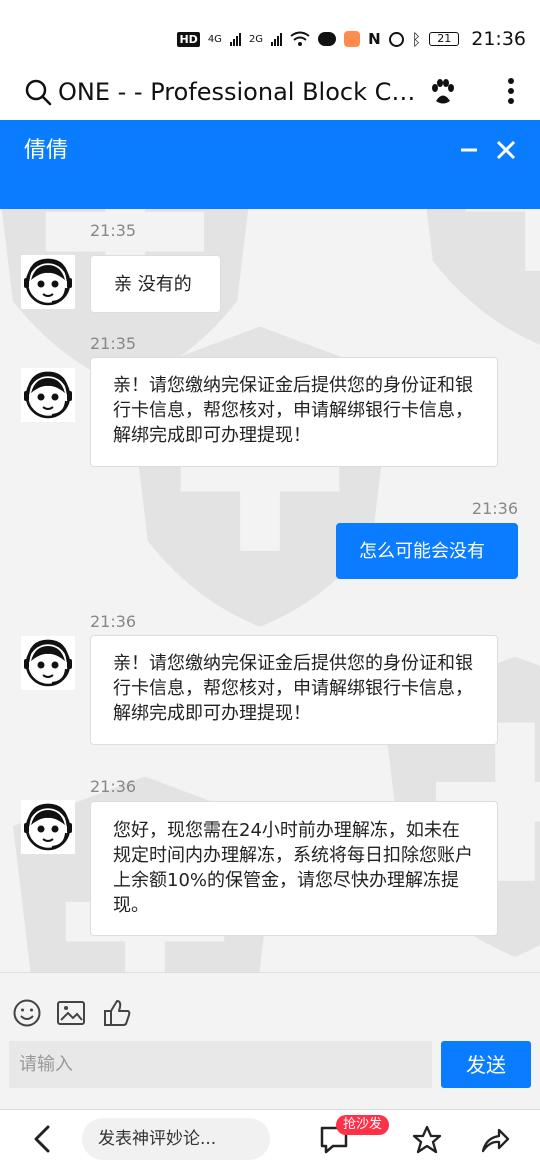 The image size is (540, 1170). What do you see at coordinates (188, 39) in the screenshot?
I see `hd-indicator: HD` at bounding box center [188, 39].